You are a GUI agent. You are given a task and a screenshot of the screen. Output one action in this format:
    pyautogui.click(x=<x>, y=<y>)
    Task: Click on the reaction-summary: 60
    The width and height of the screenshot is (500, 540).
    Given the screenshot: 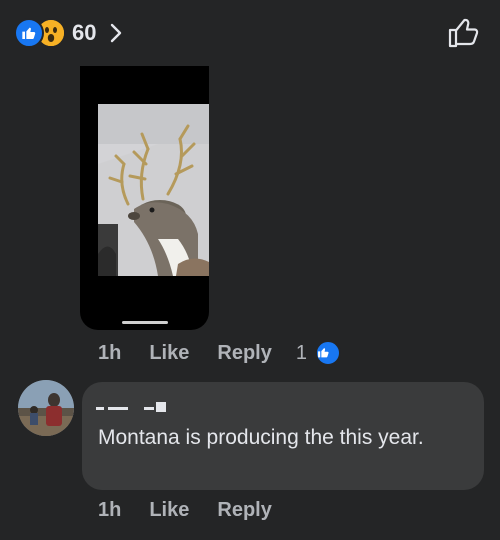 What is the action you would take?
    pyautogui.click(x=69, y=33)
    